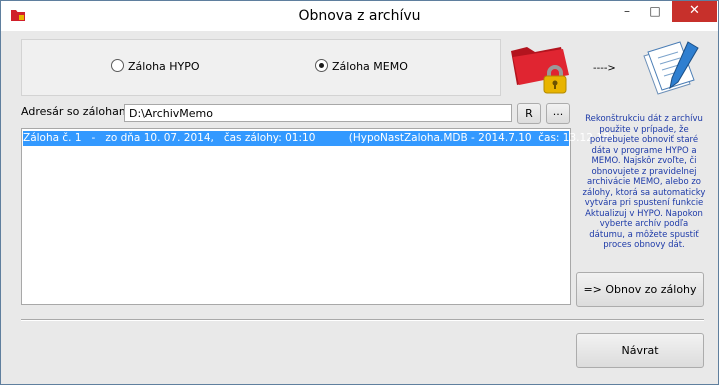  I want to click on title-bar: Obnova z archívu – □ ✕, so click(359, 16).